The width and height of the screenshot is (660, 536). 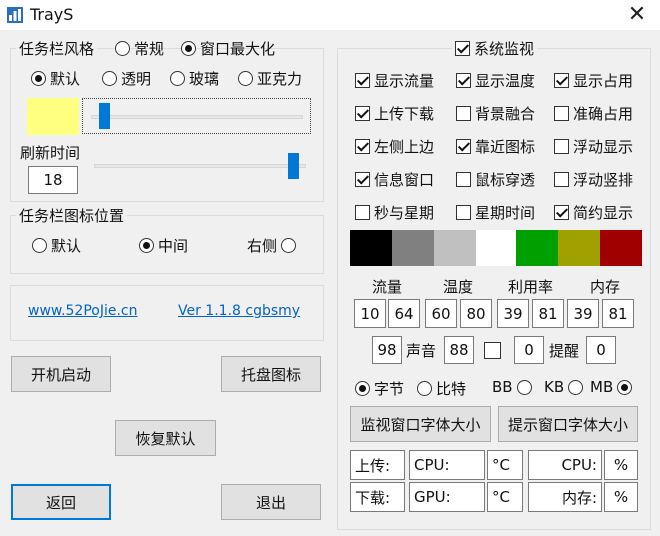 I want to click on threshold-input-3: 80, so click(x=476, y=313).